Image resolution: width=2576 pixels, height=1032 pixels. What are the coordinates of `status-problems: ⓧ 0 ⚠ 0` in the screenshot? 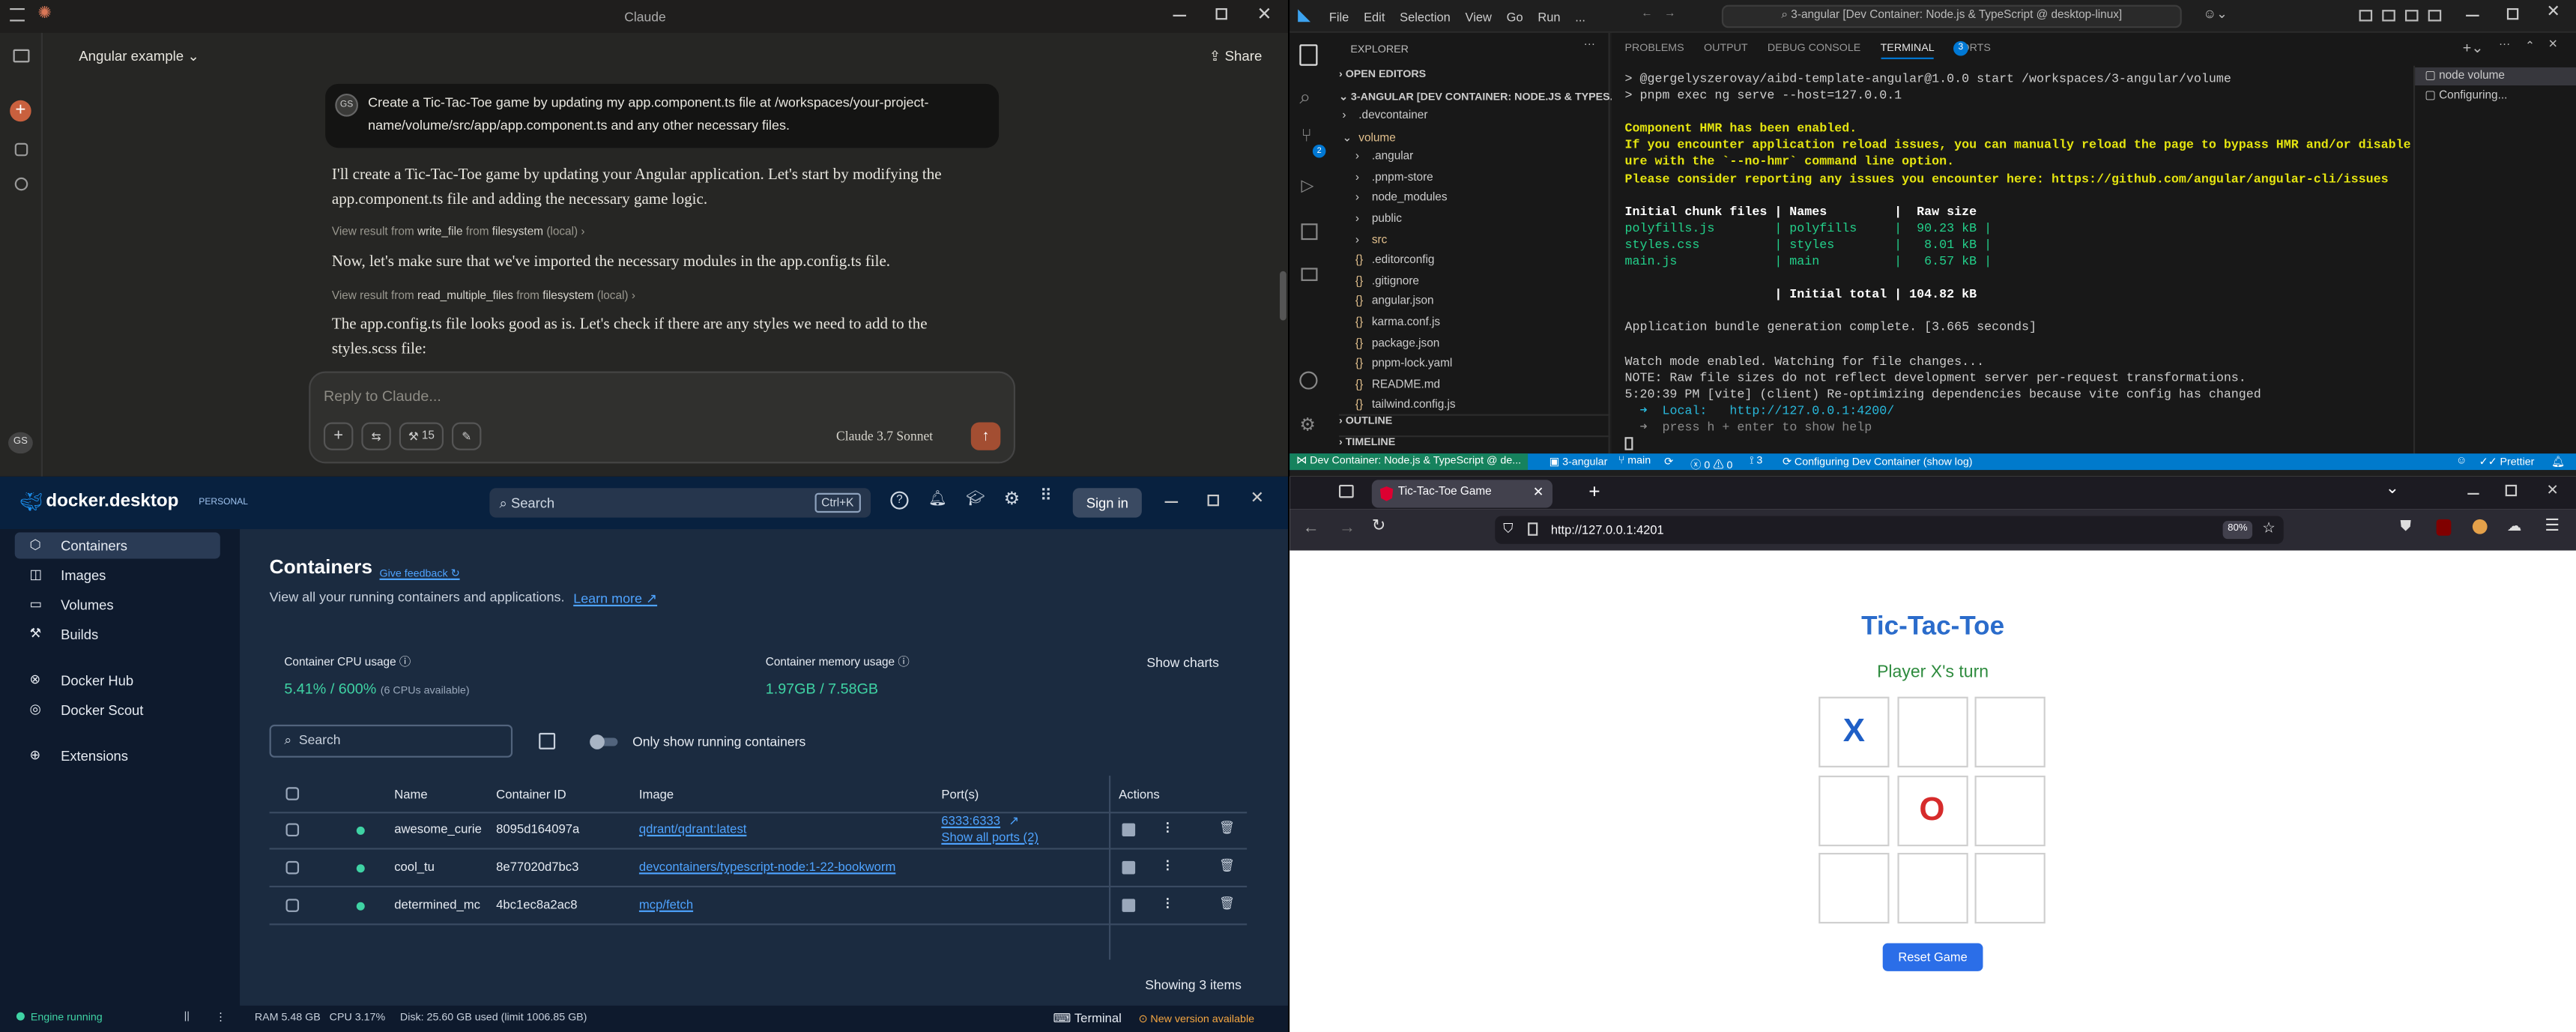 It's located at (1711, 463).